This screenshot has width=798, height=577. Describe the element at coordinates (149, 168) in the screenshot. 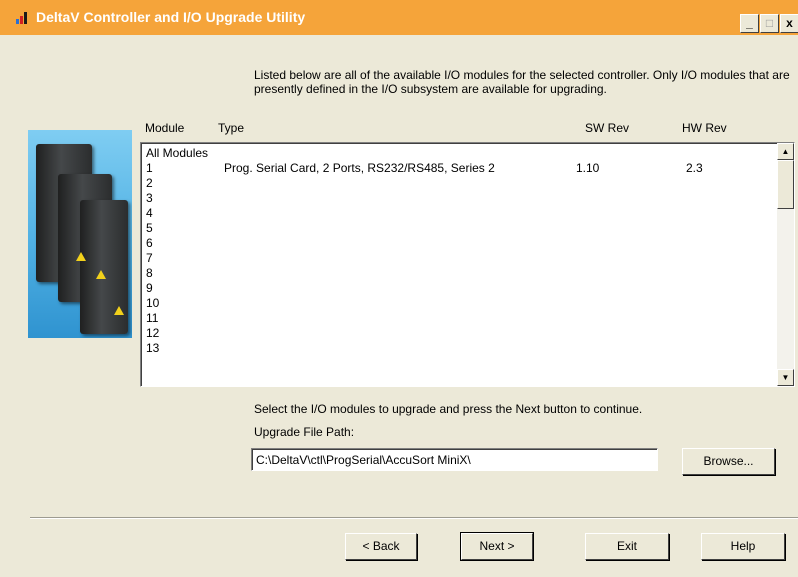

I see `cell-module: 1` at that location.